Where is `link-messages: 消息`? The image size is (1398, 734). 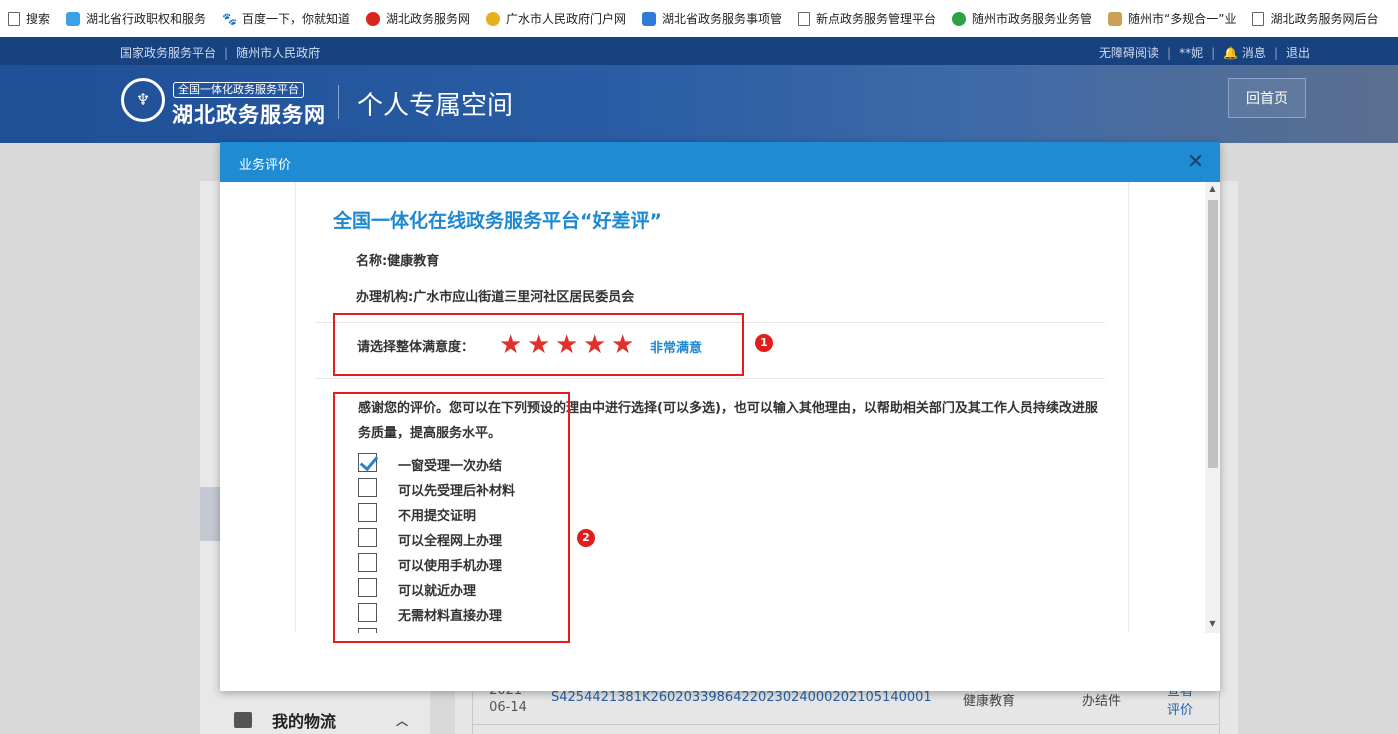 link-messages: 消息 is located at coordinates (1254, 53).